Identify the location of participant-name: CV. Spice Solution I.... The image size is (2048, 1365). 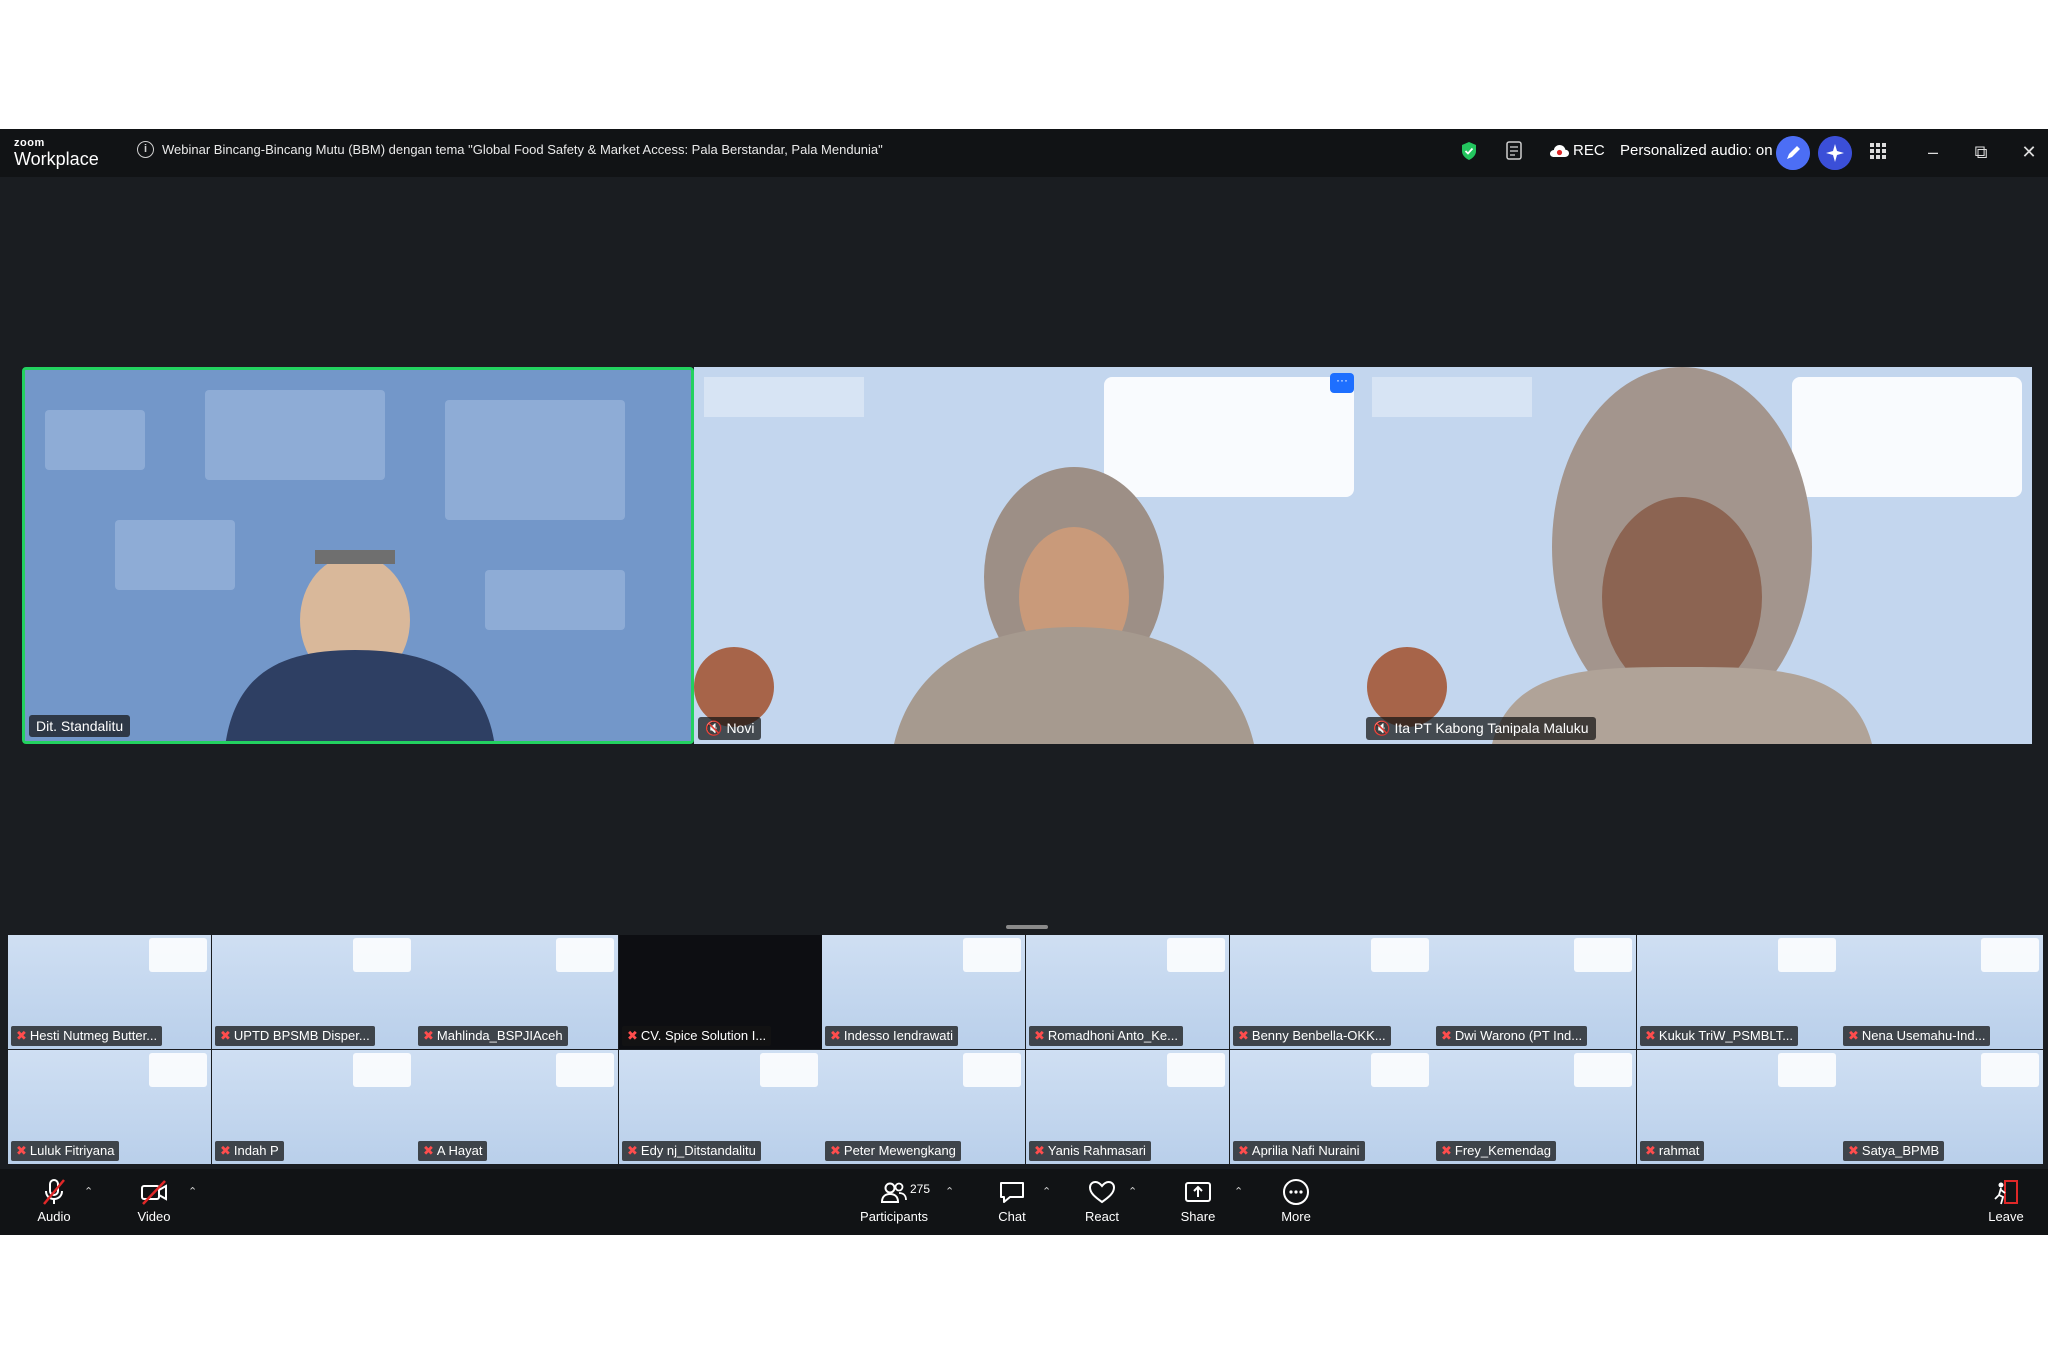
(703, 1035).